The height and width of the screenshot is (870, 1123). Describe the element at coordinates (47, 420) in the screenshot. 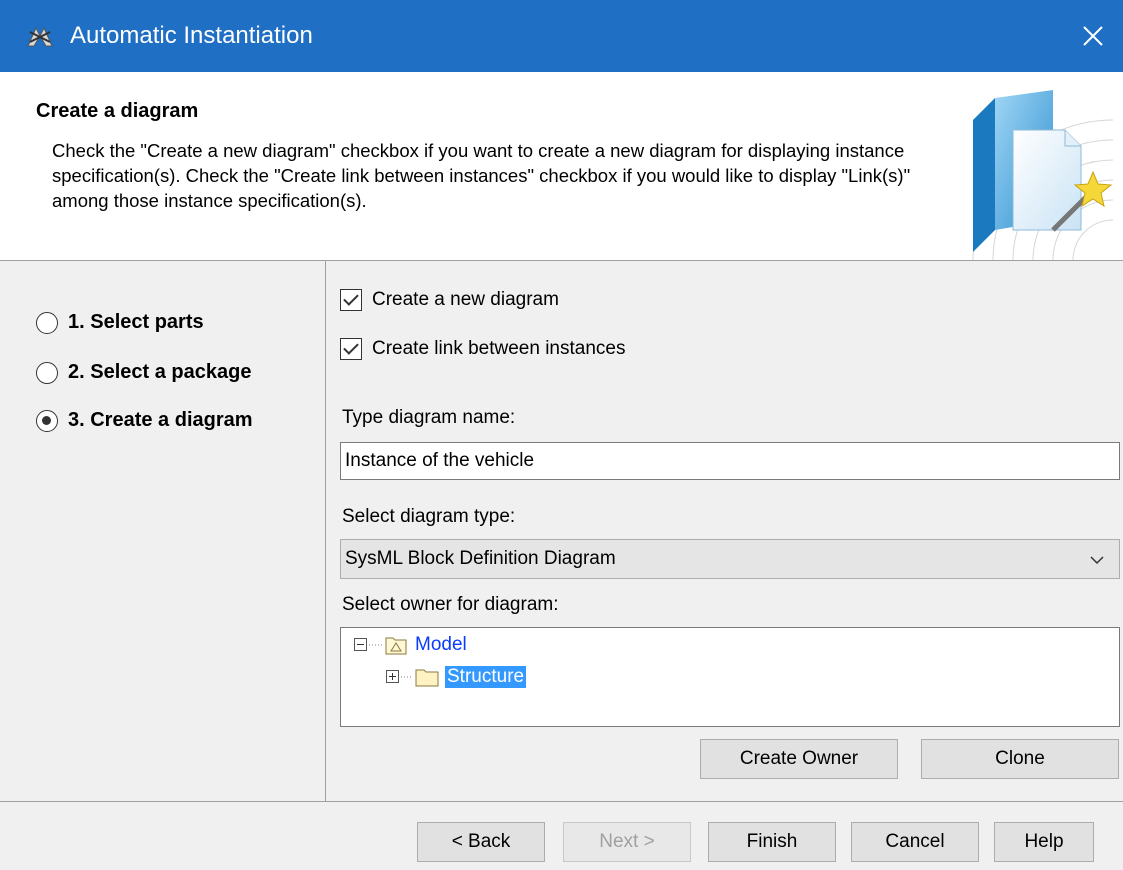

I see `step-3-radio` at that location.